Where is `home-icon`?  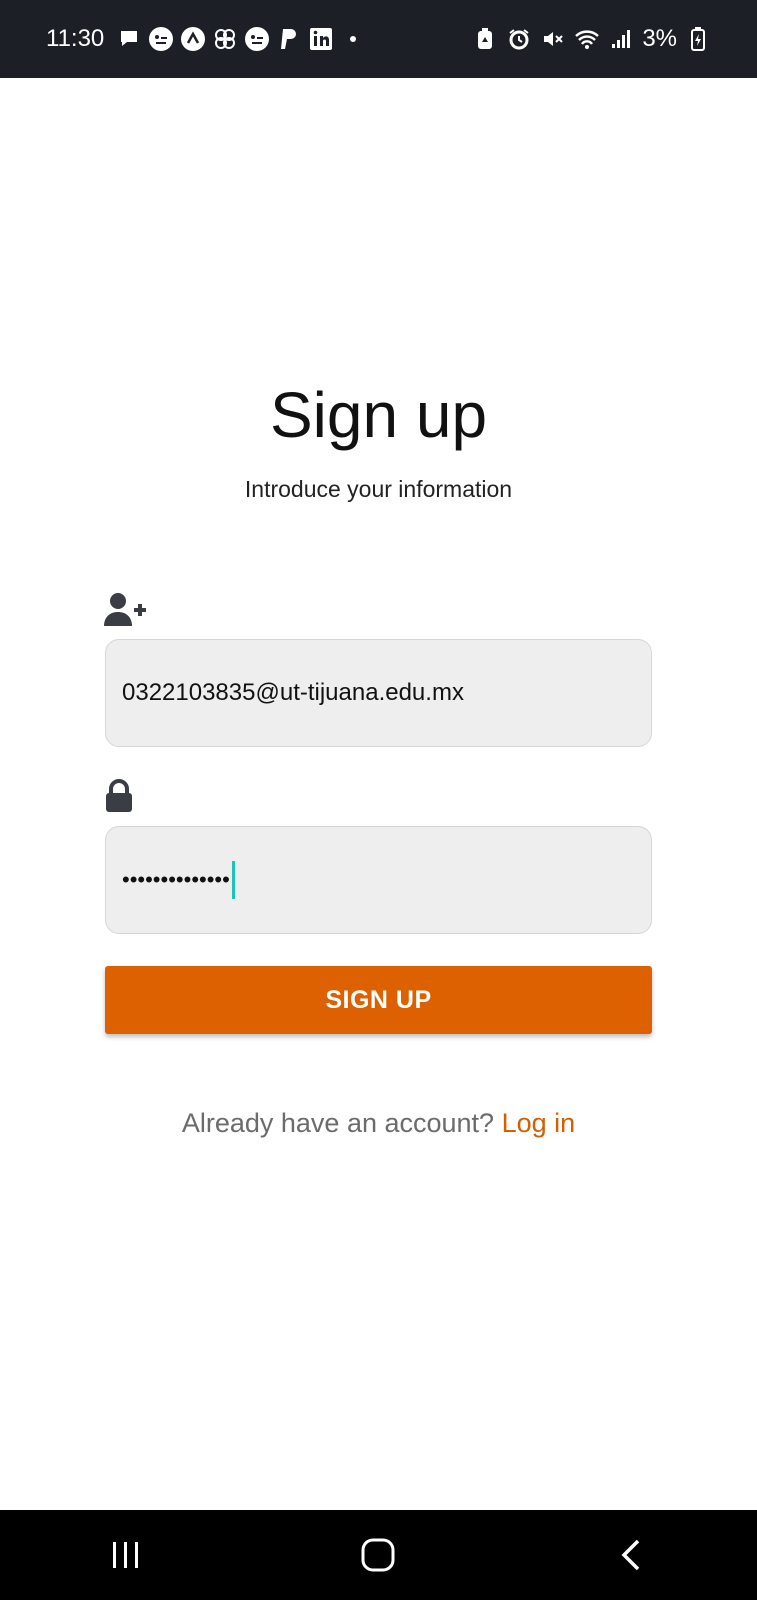
home-icon is located at coordinates (378, 1555).